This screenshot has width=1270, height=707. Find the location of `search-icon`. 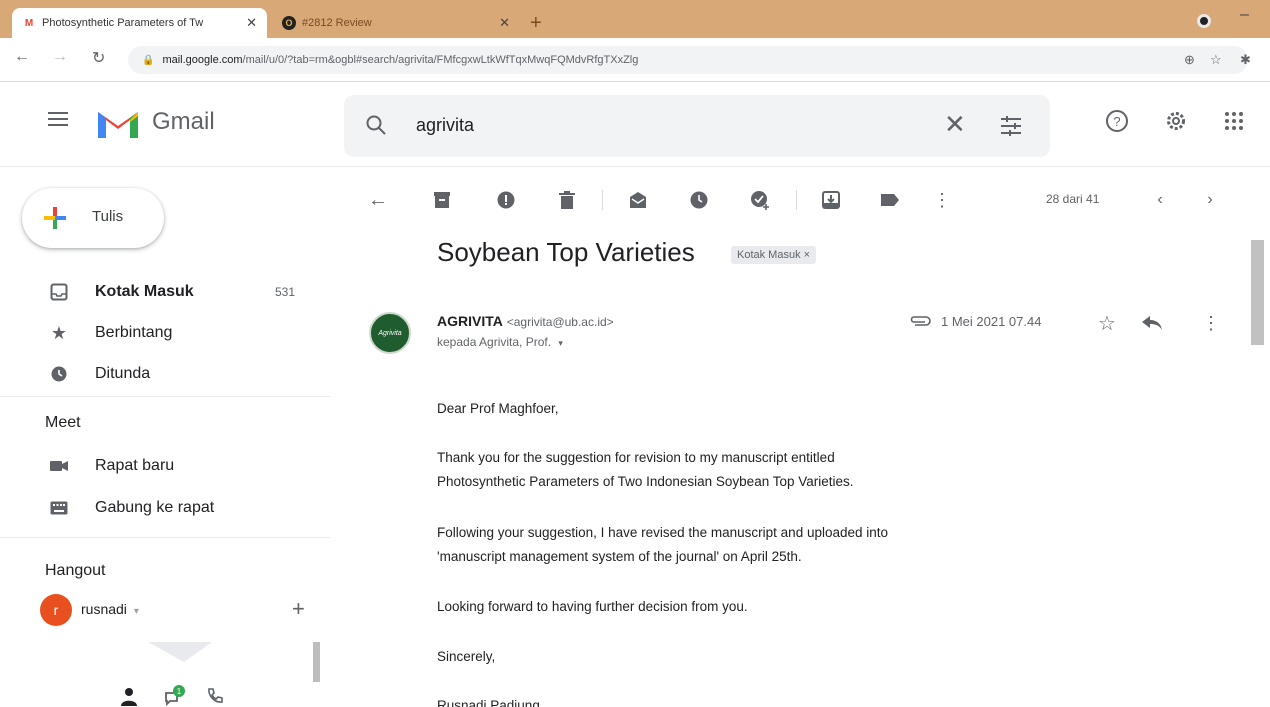

search-icon is located at coordinates (376, 125).